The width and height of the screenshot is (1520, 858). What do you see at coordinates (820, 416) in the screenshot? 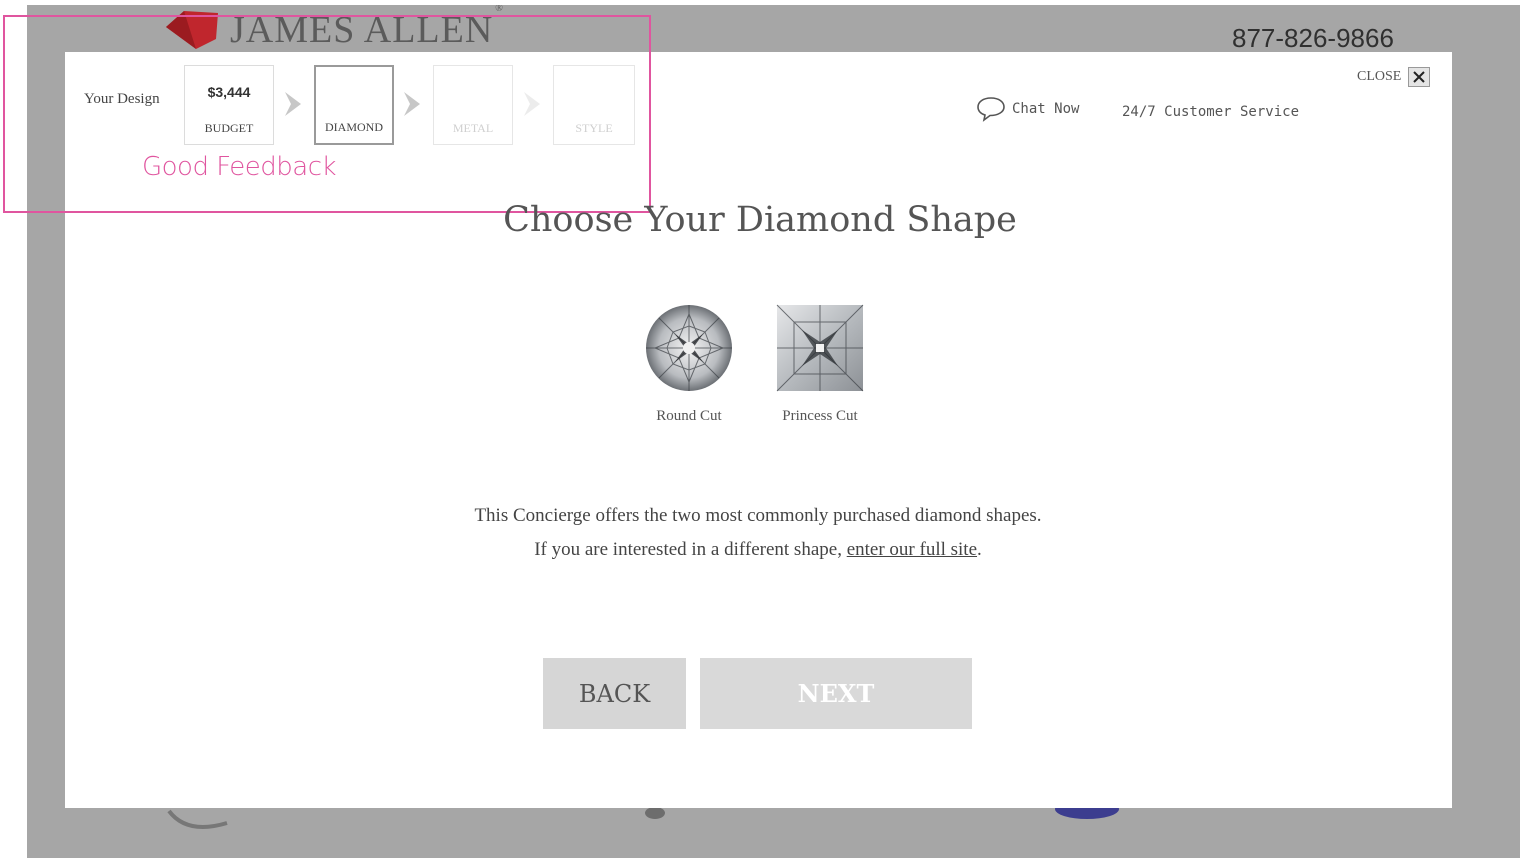
I see `shape-label-princess: Princess Cut` at bounding box center [820, 416].